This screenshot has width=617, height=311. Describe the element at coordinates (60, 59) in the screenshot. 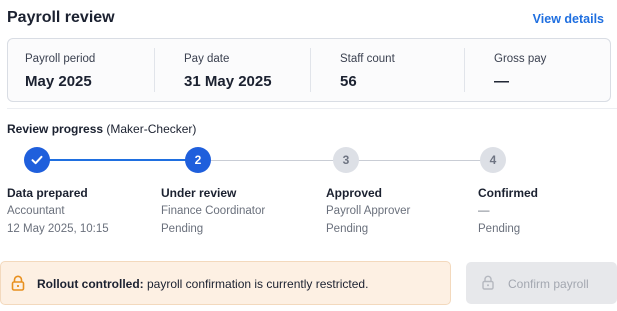

I see `summary-label: Payroll period` at that location.